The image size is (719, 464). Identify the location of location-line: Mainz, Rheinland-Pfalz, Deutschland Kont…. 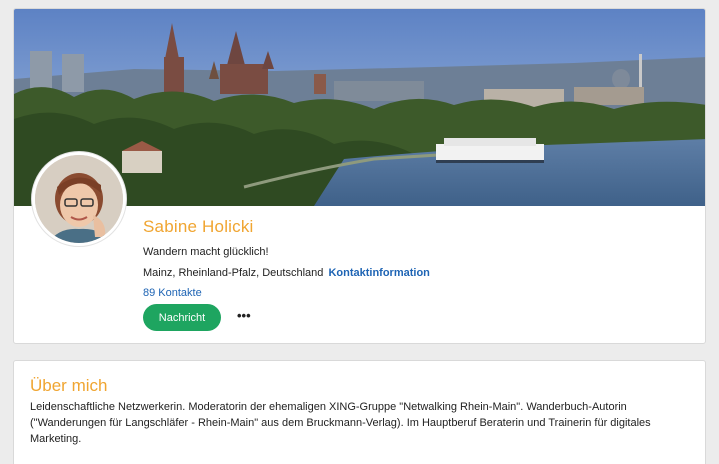
(413, 273).